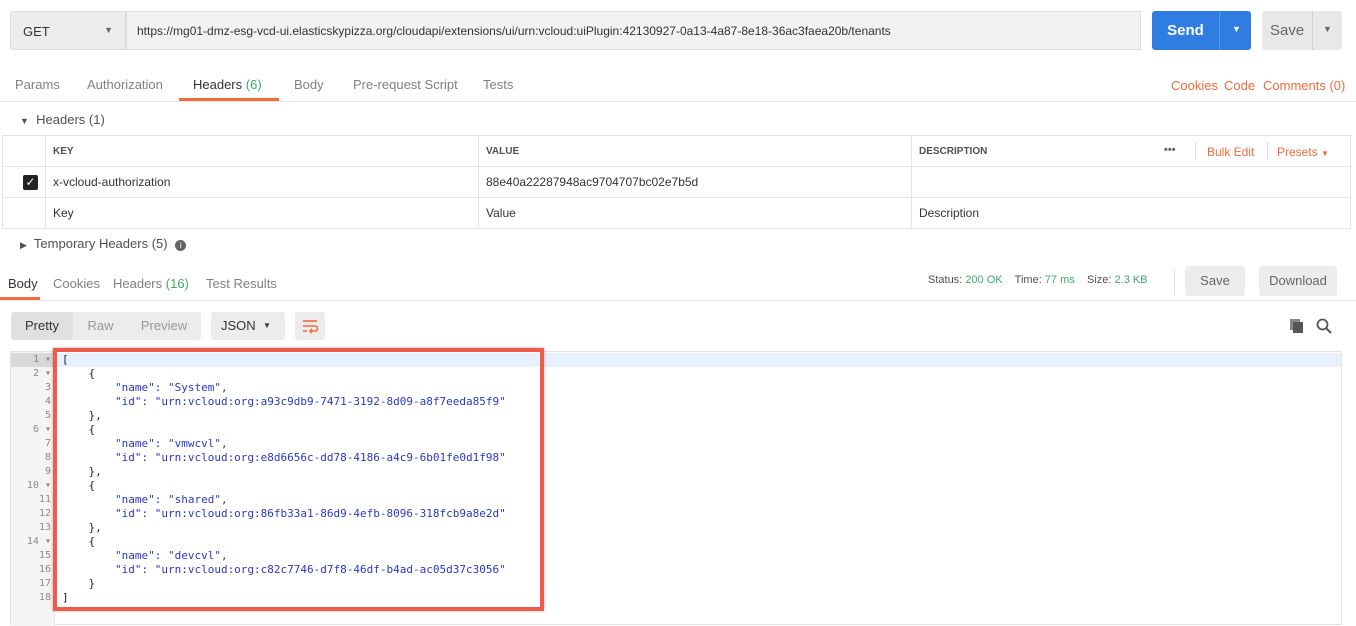  I want to click on comments-link: Comments (0), so click(1304, 85).